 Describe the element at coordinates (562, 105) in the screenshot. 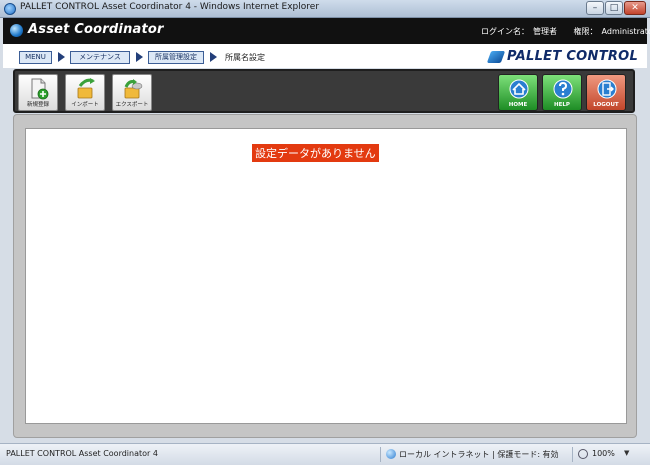

I see `help-label: HELP` at that location.